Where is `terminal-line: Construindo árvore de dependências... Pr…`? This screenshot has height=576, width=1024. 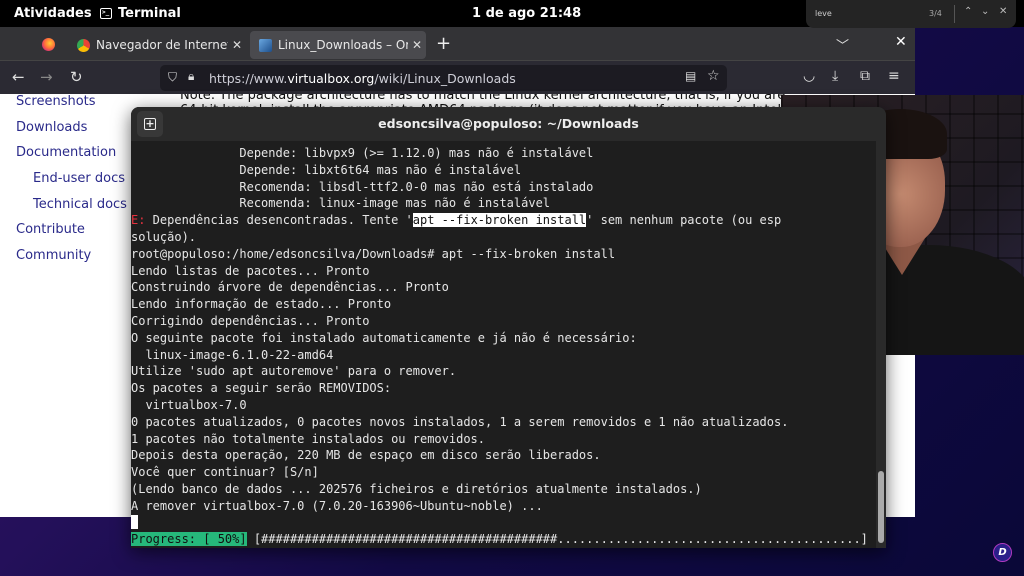 terminal-line: Construindo árvore de dependências... Pr… is located at coordinates (290, 287).